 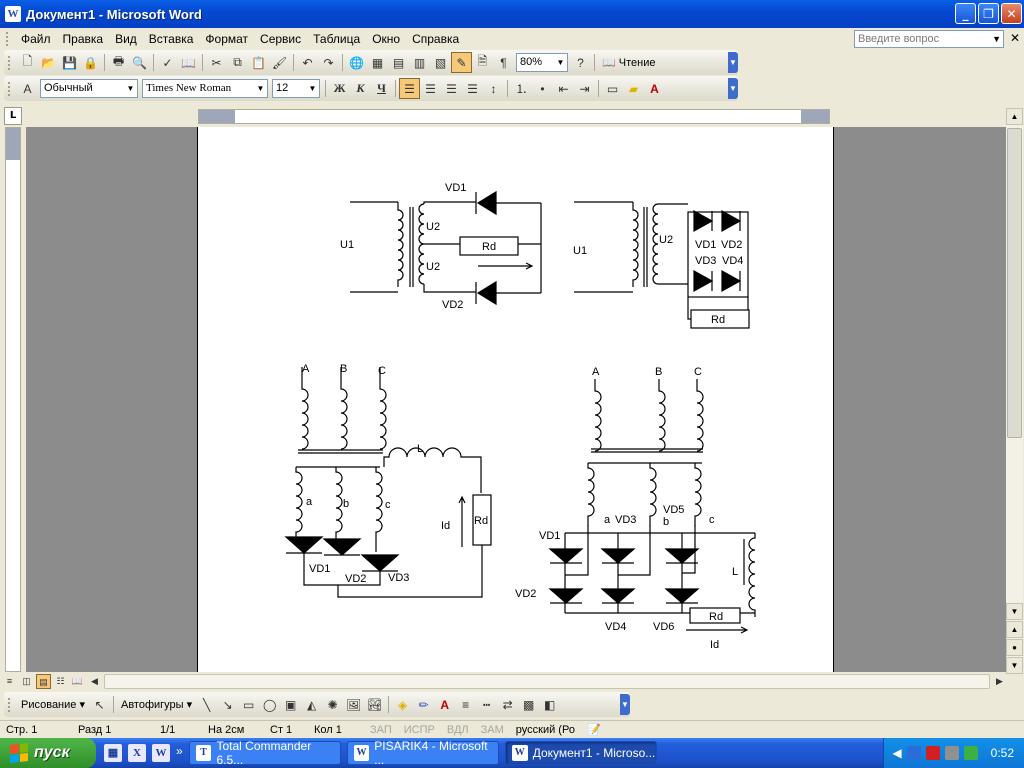 What do you see at coordinates (932, 753) in the screenshot?
I see `antivirus-icon` at bounding box center [932, 753].